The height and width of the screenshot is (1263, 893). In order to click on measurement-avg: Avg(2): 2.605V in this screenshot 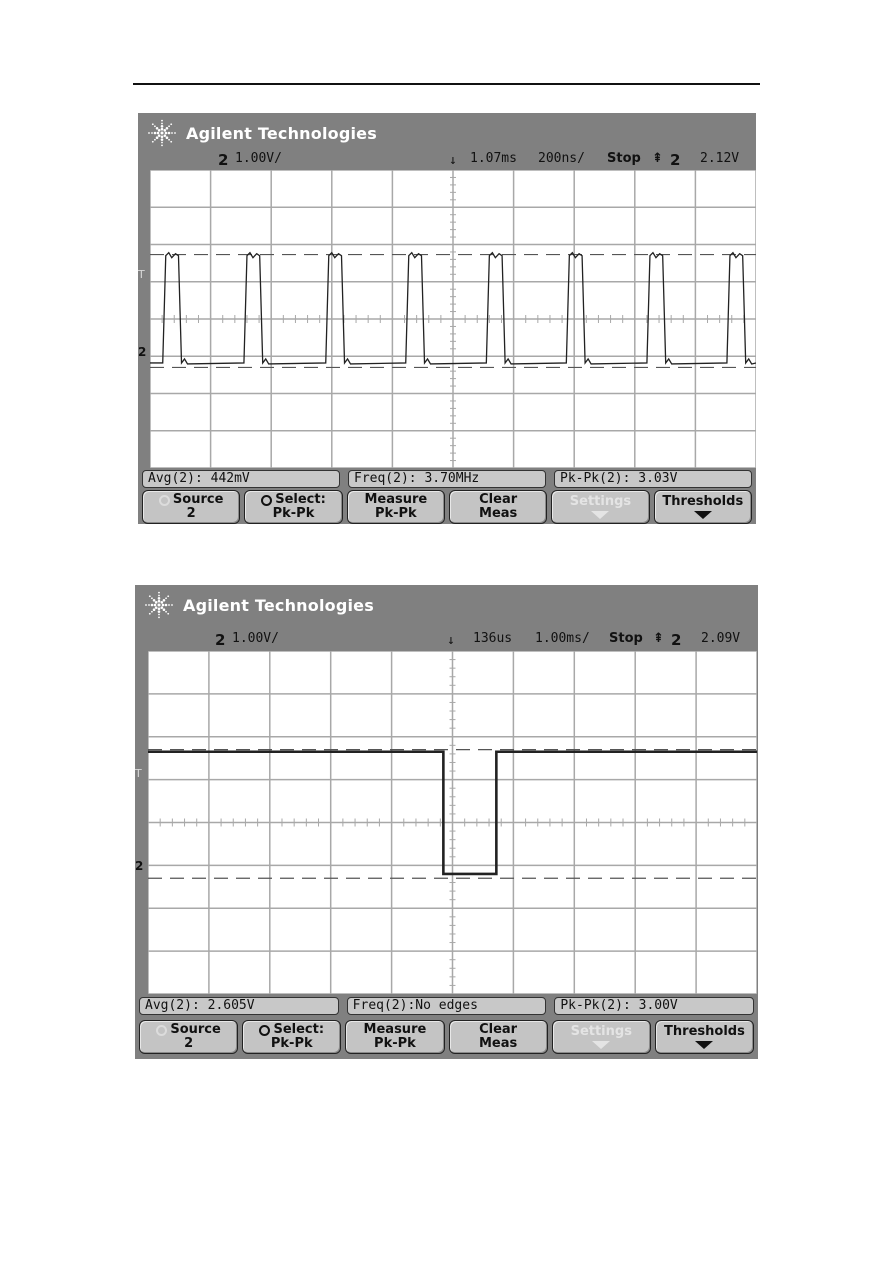, I will do `click(239, 1006)`.